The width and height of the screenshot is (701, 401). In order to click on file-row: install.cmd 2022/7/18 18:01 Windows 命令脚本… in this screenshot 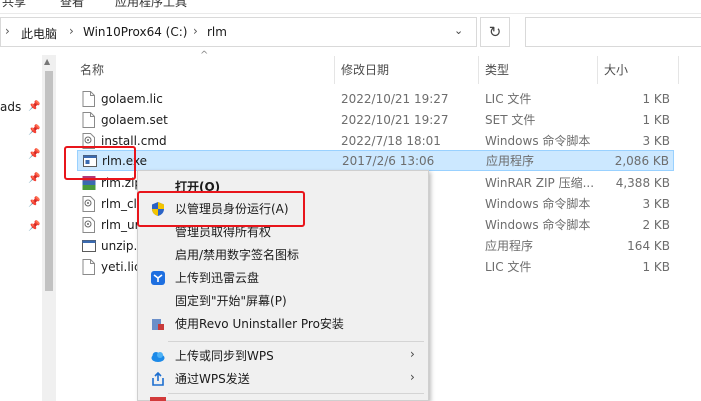, I will do `click(375, 141)`.